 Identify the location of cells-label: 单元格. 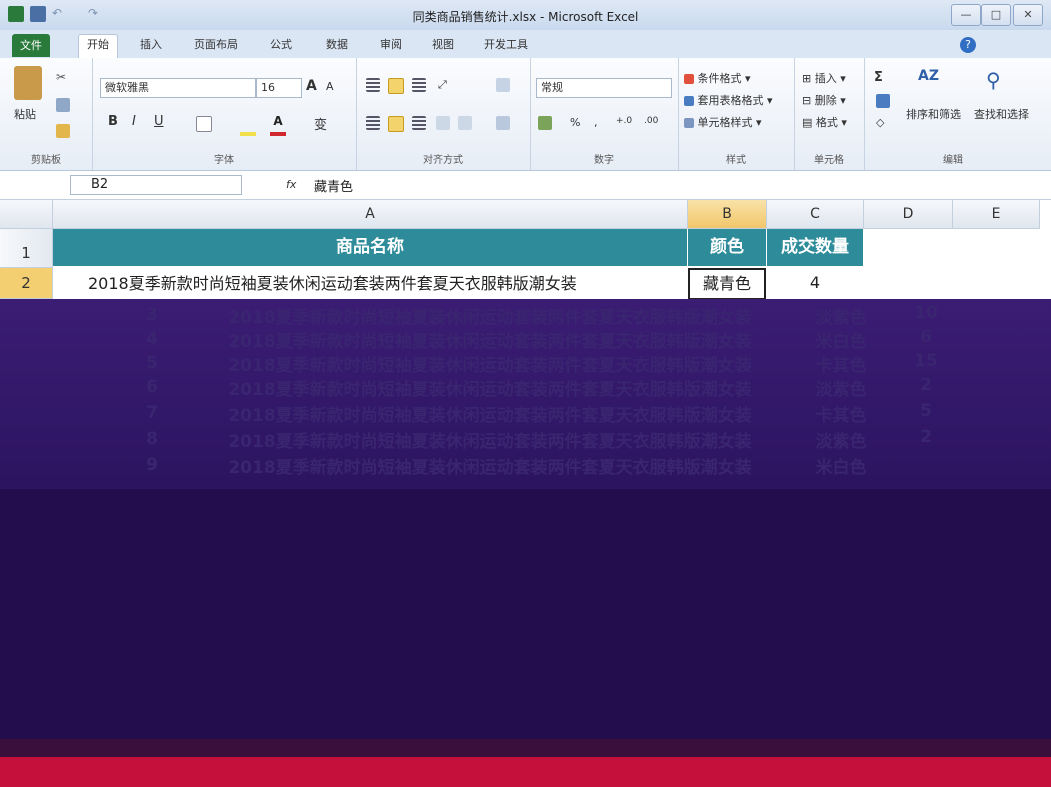
(829, 160).